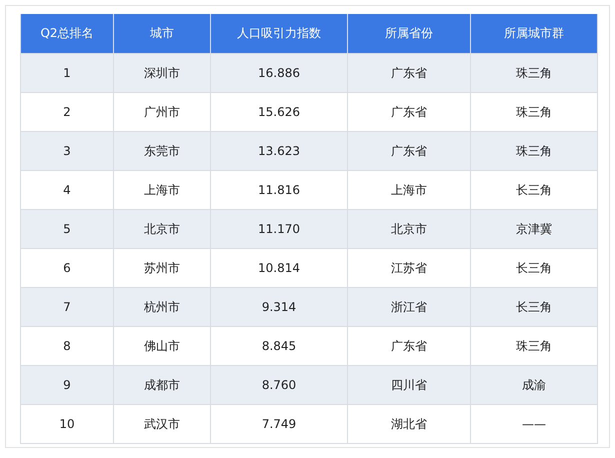 The width and height of the screenshot is (615, 458). What do you see at coordinates (279, 33) in the screenshot?
I see `column-header: 人口吸引力指数` at bounding box center [279, 33].